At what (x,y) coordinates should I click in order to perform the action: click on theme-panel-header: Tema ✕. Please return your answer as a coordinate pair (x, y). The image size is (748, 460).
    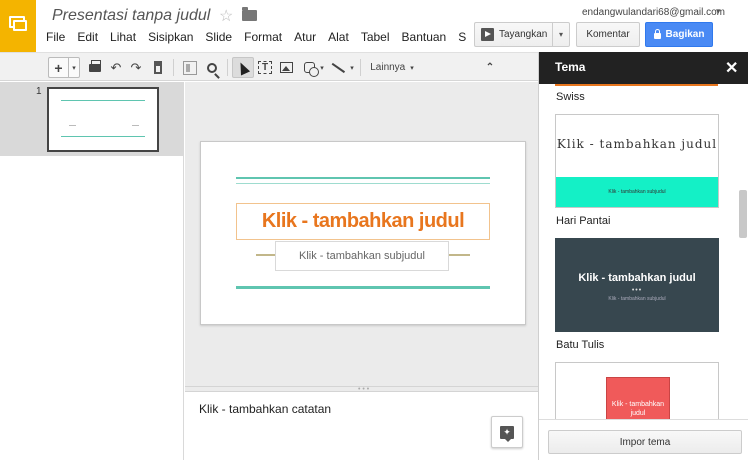
    Looking at the image, I should click on (643, 68).